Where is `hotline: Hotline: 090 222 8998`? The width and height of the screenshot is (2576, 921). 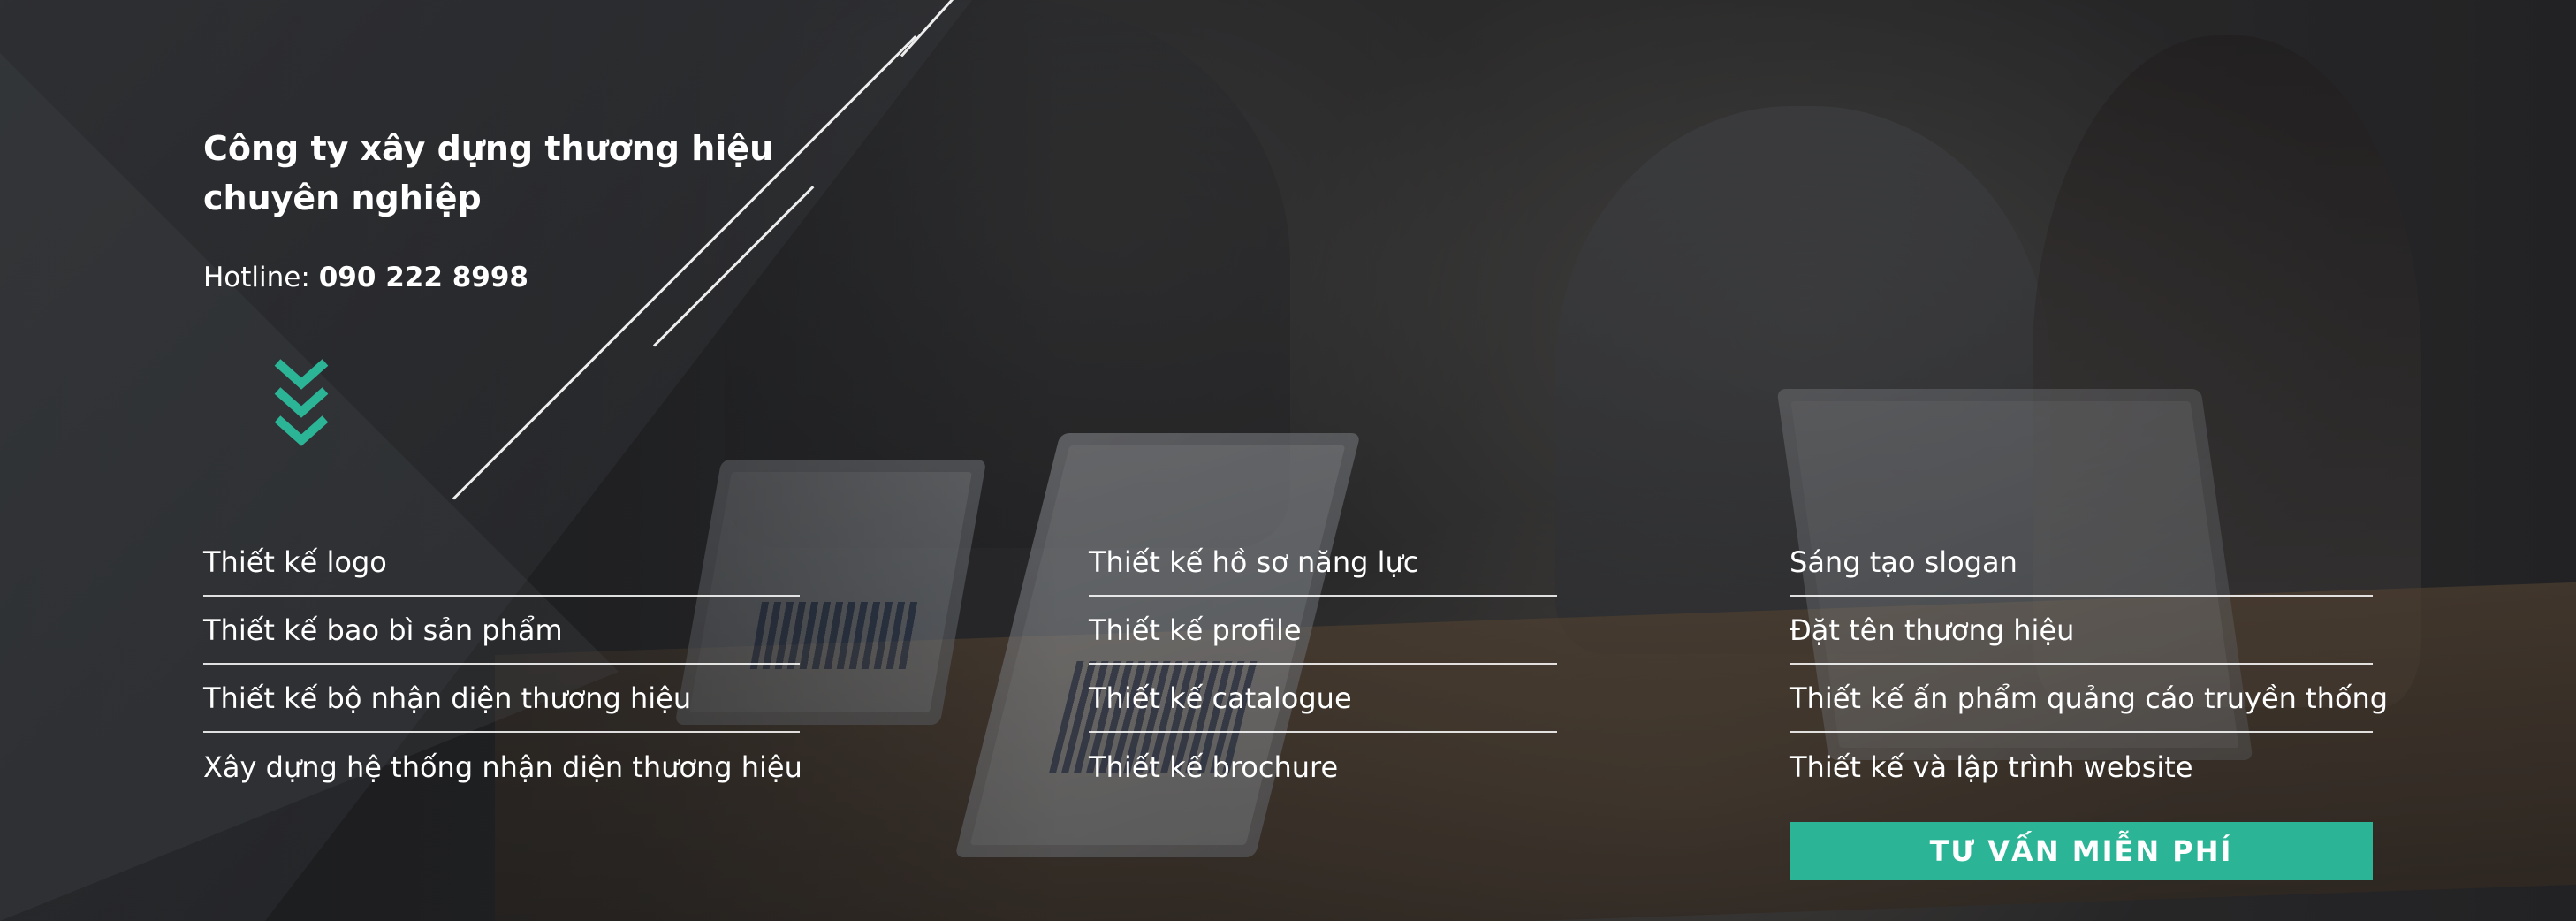
hotline: Hotline: 090 222 8998 is located at coordinates (365, 277).